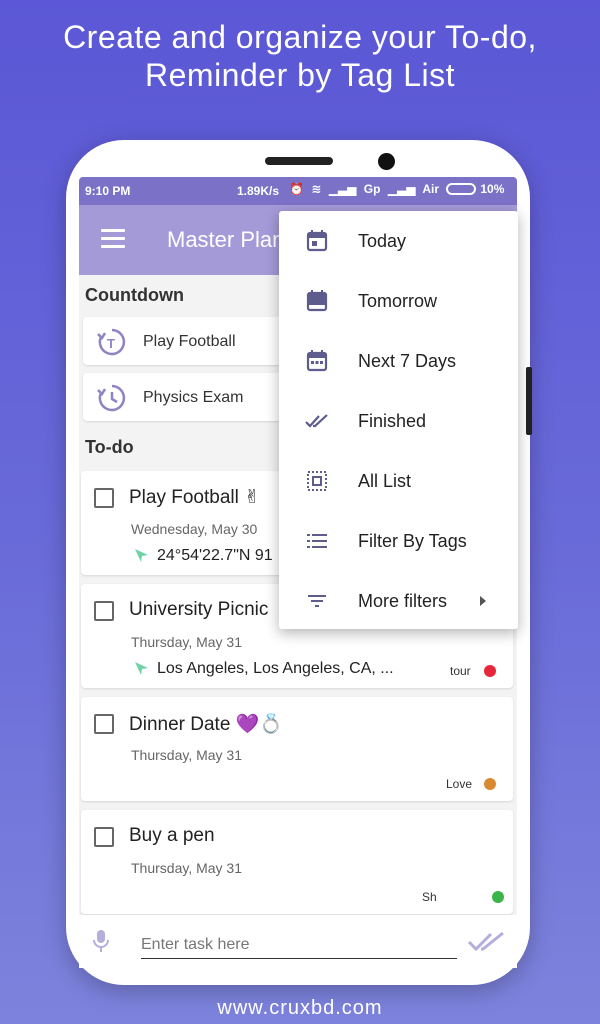  Describe the element at coordinates (386, 161) in the screenshot. I see `phone-camera` at that location.